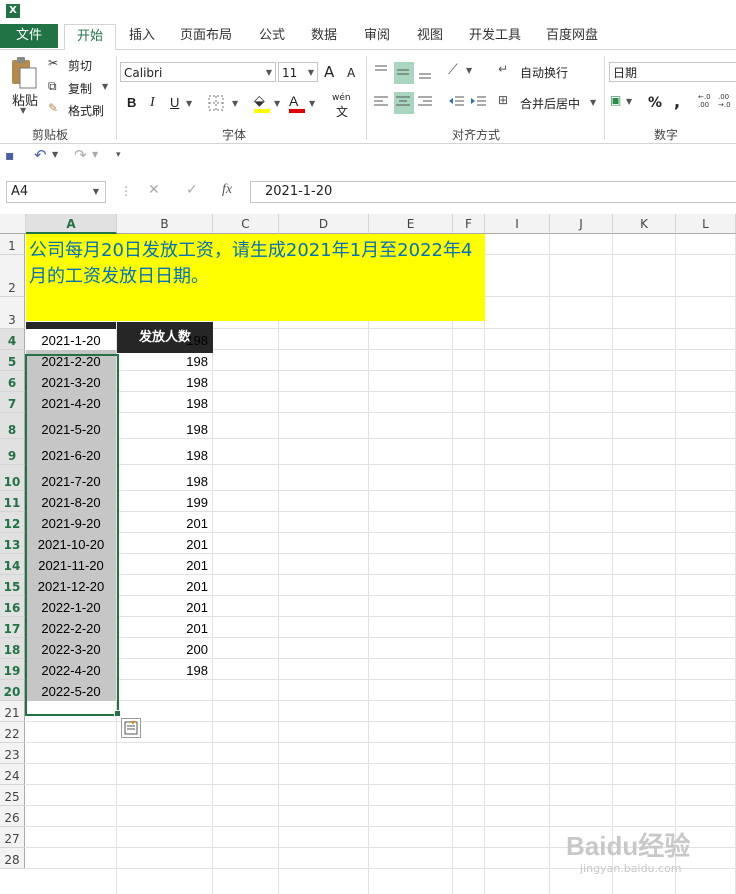  I want to click on row-header: 3, so click(12, 313).